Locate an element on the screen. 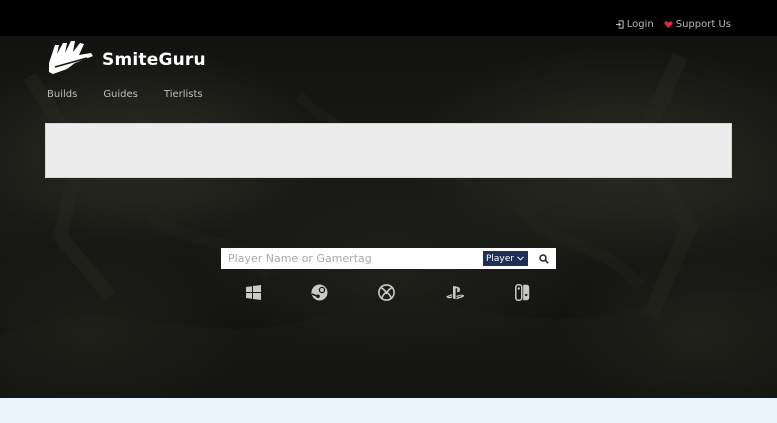 The image size is (777, 423). platform-switch is located at coordinates (522, 294).